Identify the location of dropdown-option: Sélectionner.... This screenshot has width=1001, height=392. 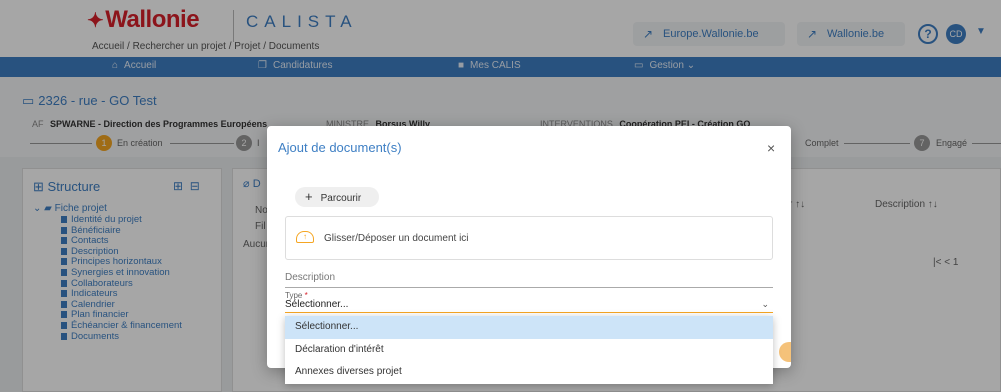
(529, 327).